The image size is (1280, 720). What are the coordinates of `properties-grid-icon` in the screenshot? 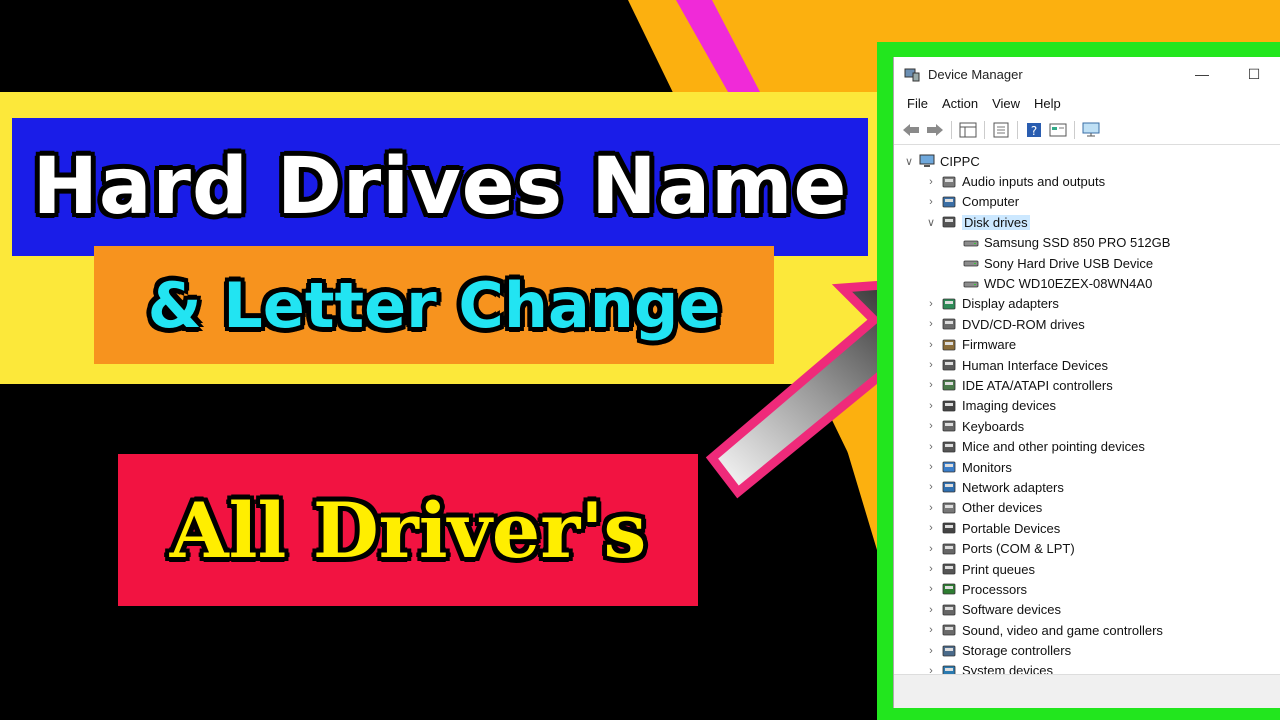 It's located at (968, 130).